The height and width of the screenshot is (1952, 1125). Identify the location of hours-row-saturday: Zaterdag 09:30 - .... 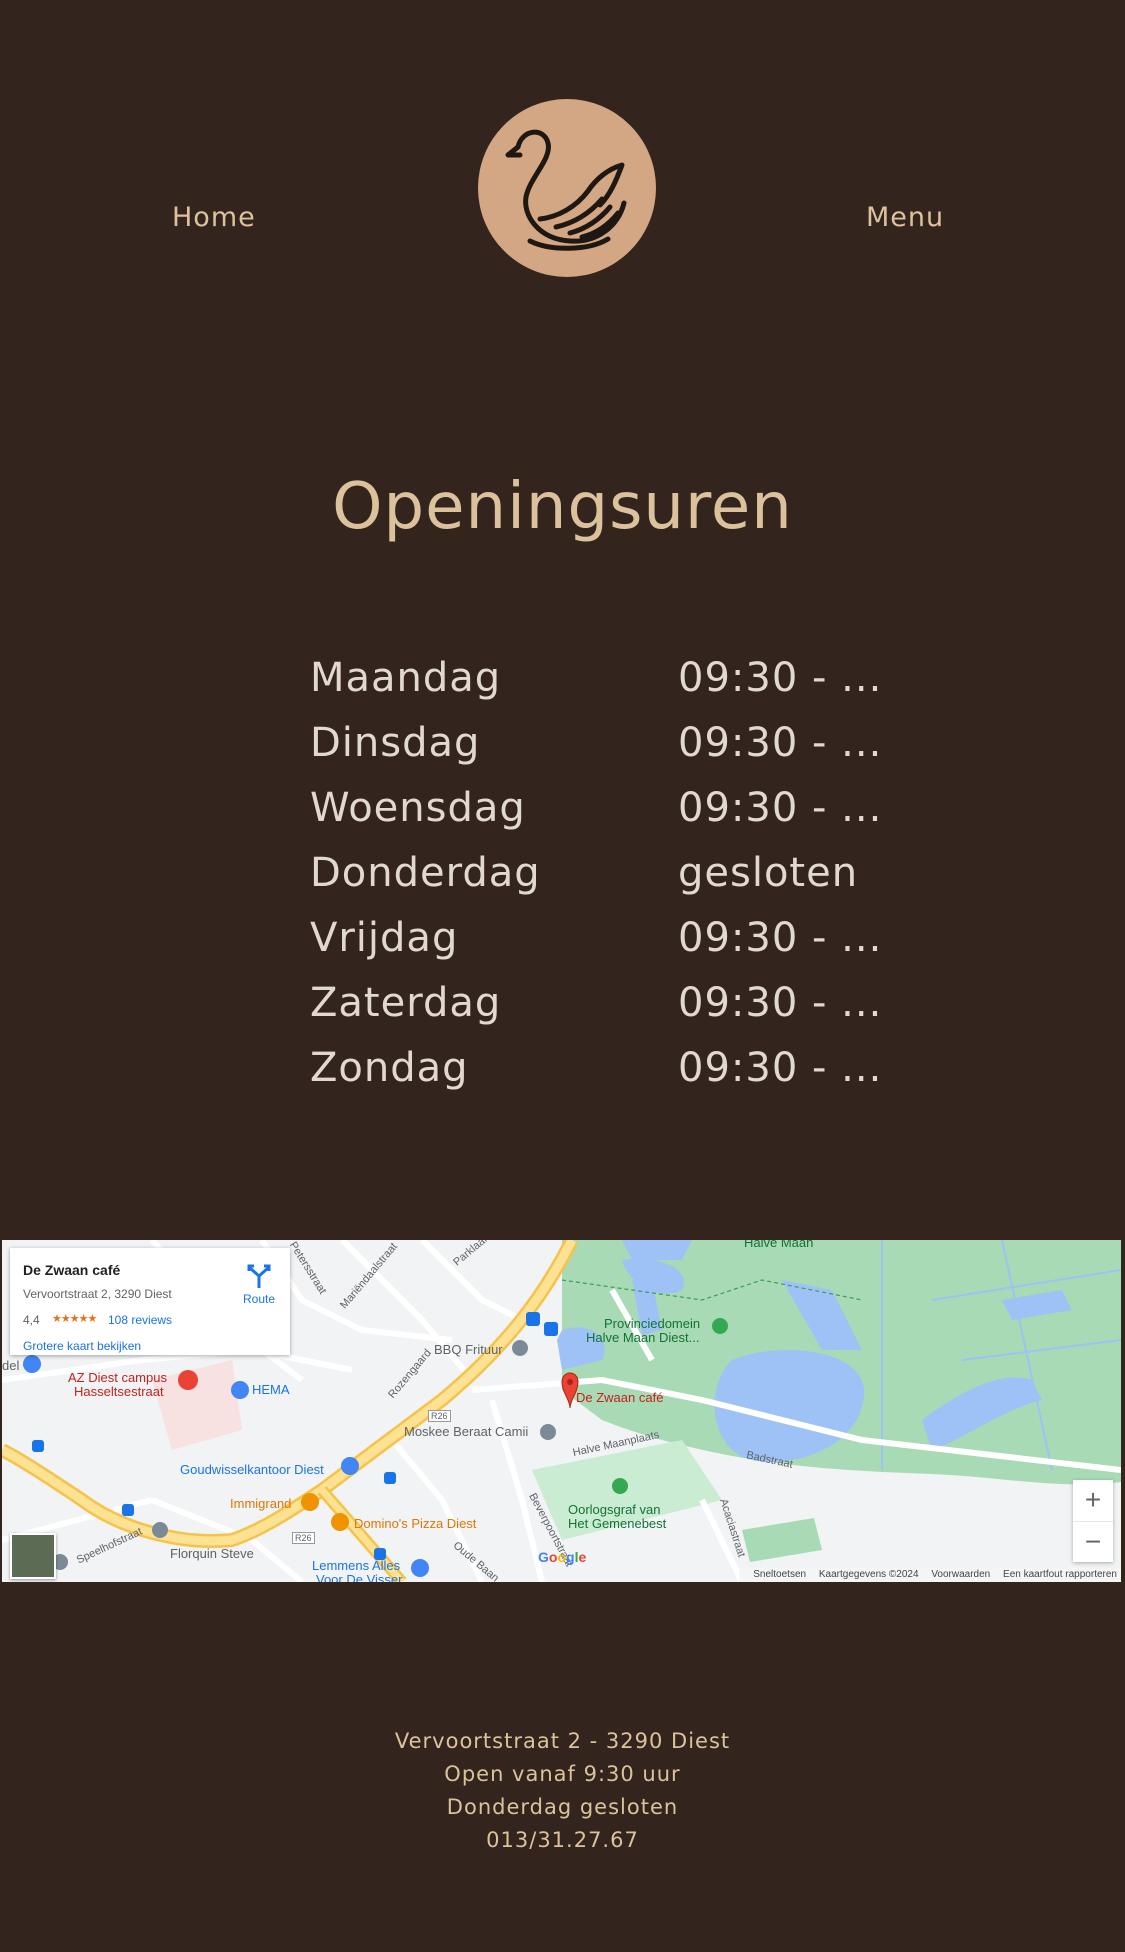
(610, 1012).